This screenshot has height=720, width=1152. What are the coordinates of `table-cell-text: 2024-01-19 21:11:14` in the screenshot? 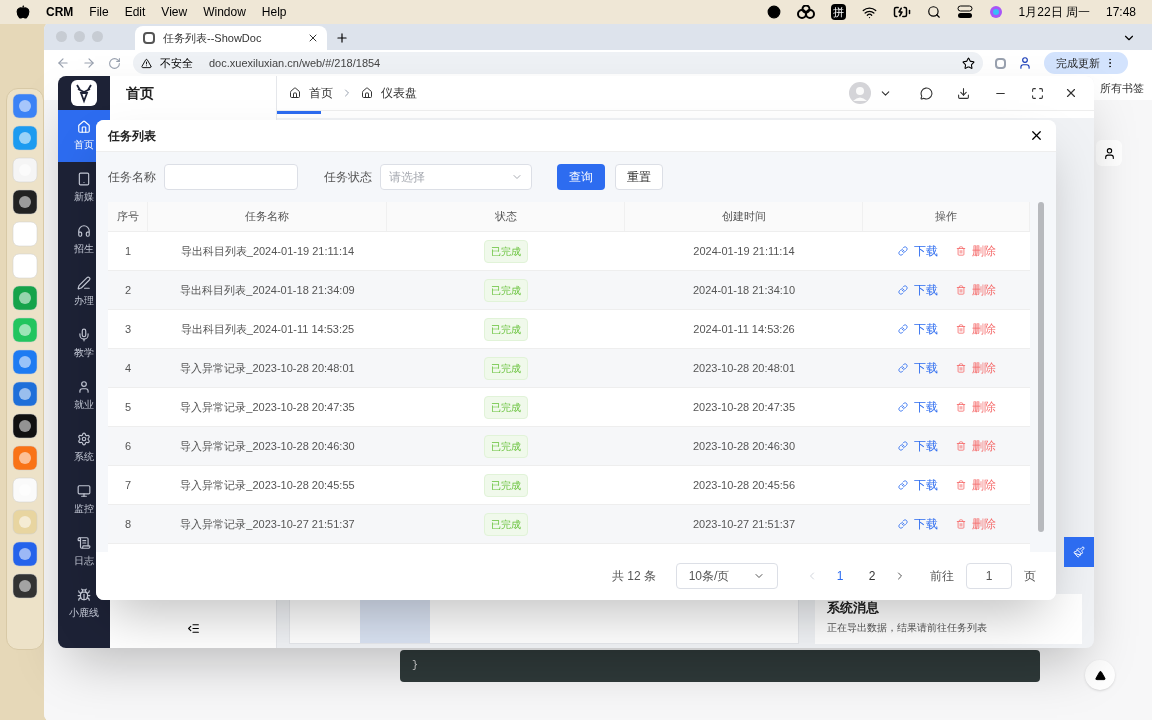 It's located at (744, 251).